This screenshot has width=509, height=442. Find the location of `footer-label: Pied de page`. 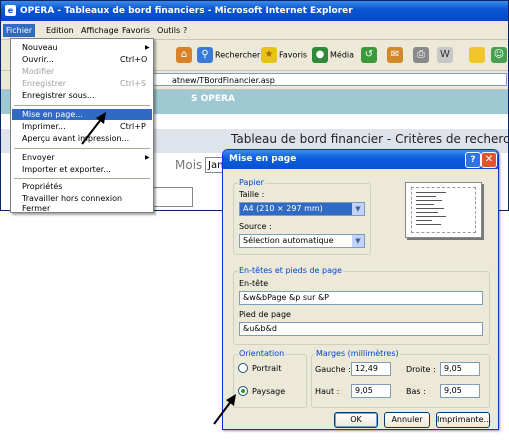

footer-label: Pied de page is located at coordinates (265, 314).